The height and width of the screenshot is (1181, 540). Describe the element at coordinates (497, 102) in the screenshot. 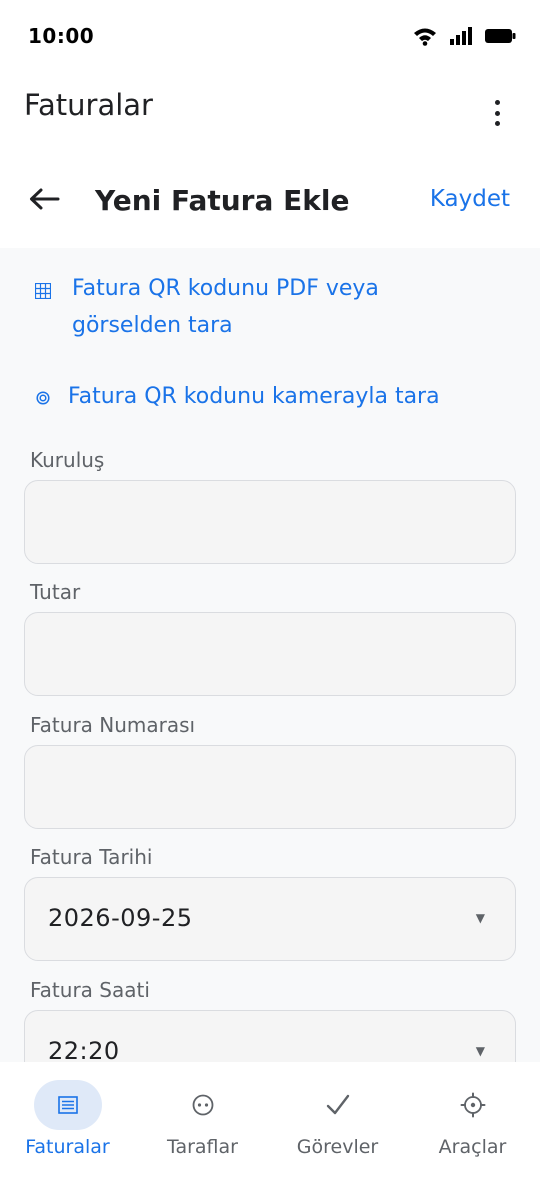

I see `more-vert-icon` at that location.